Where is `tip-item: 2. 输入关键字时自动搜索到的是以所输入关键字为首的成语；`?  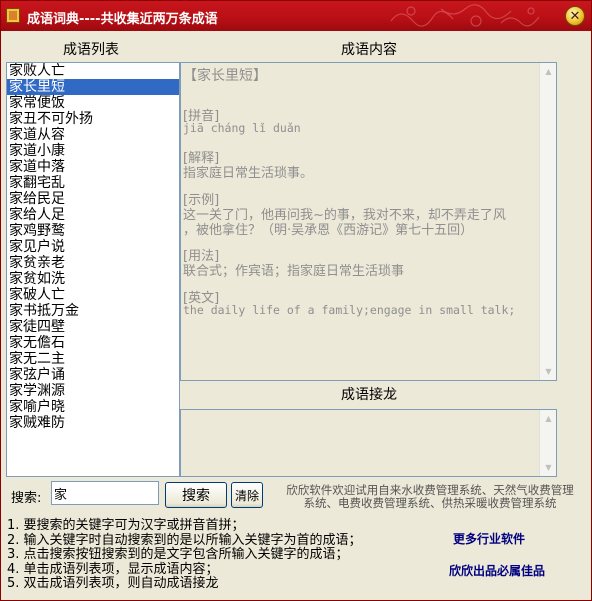 tip-item: 2. 输入关键字时自动搜索到的是以所输入关键字为首的成语； is located at coordinates (184, 540).